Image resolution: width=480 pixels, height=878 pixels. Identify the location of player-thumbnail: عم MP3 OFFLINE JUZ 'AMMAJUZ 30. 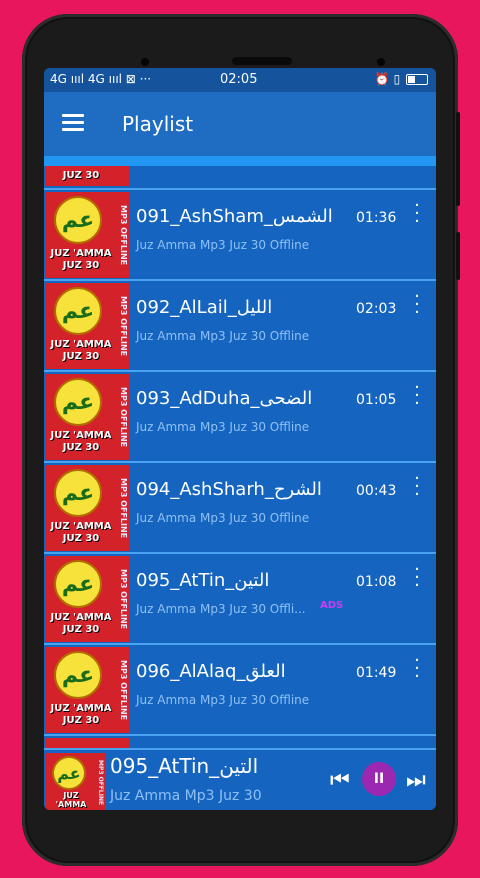
(76, 781).